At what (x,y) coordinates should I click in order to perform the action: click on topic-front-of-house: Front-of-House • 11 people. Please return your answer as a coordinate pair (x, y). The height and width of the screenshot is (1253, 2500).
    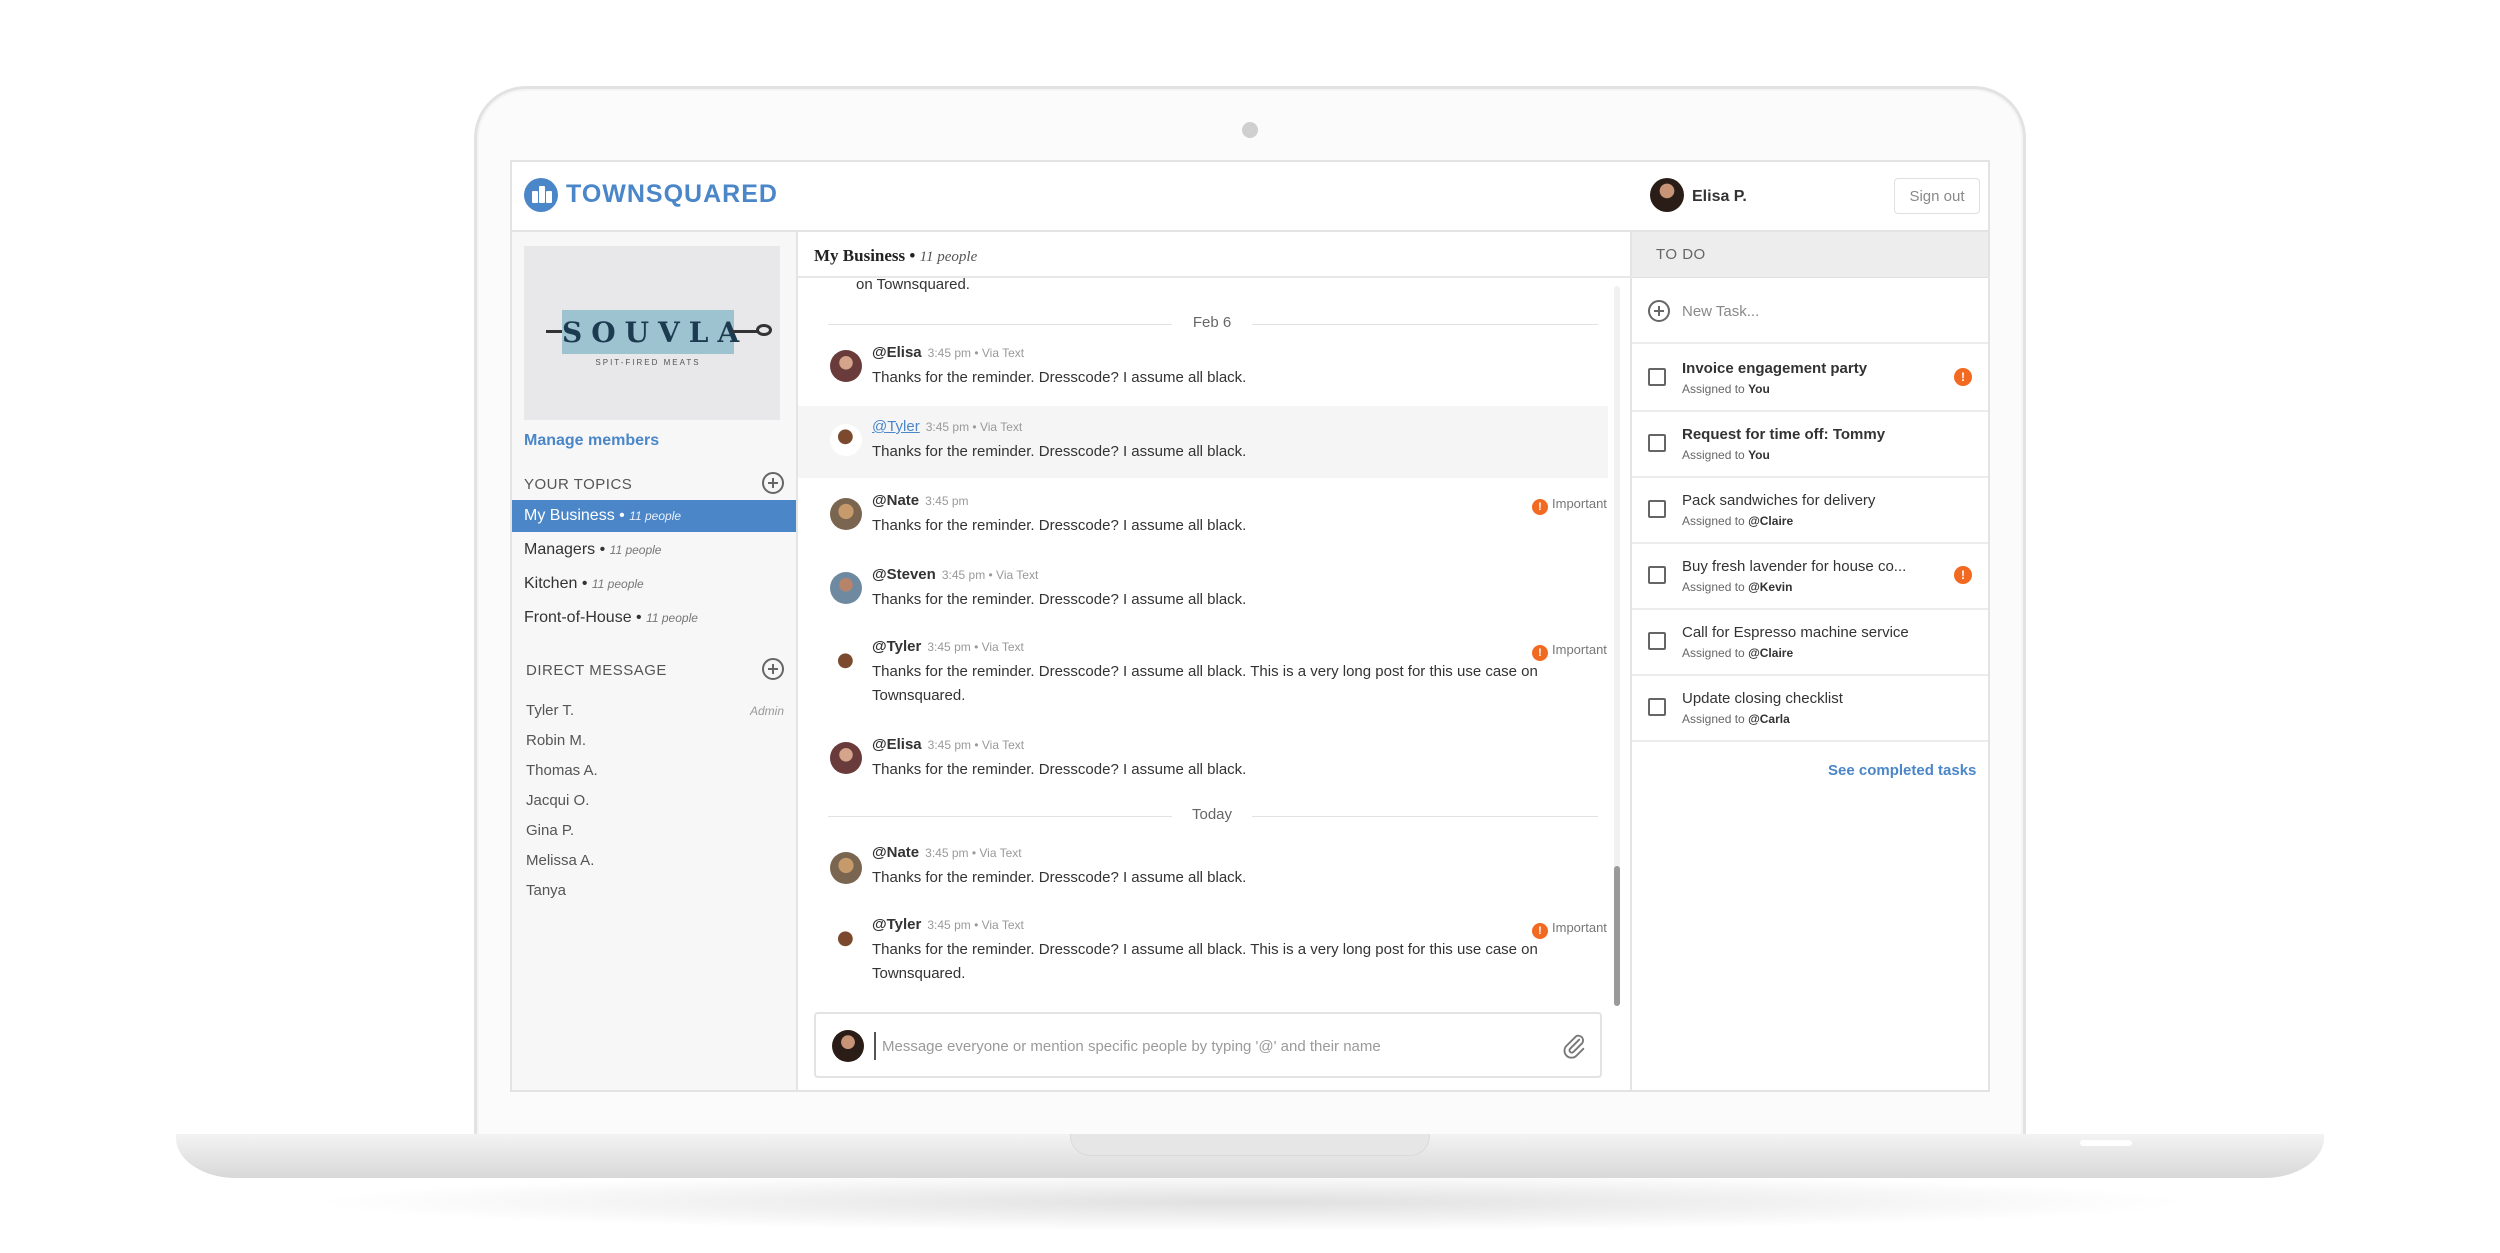
    Looking at the image, I should click on (654, 618).